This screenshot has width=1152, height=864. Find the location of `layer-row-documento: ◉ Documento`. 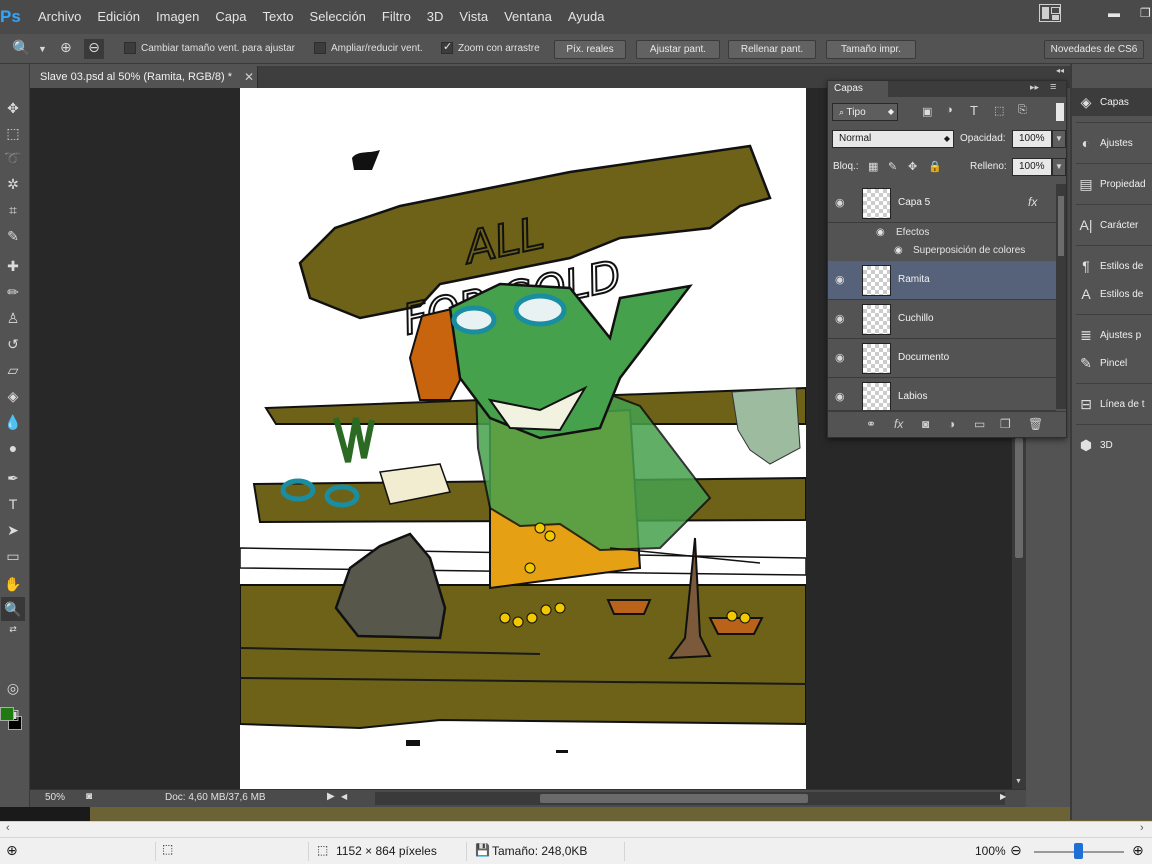

layer-row-documento: ◉ Documento is located at coordinates (942, 358).